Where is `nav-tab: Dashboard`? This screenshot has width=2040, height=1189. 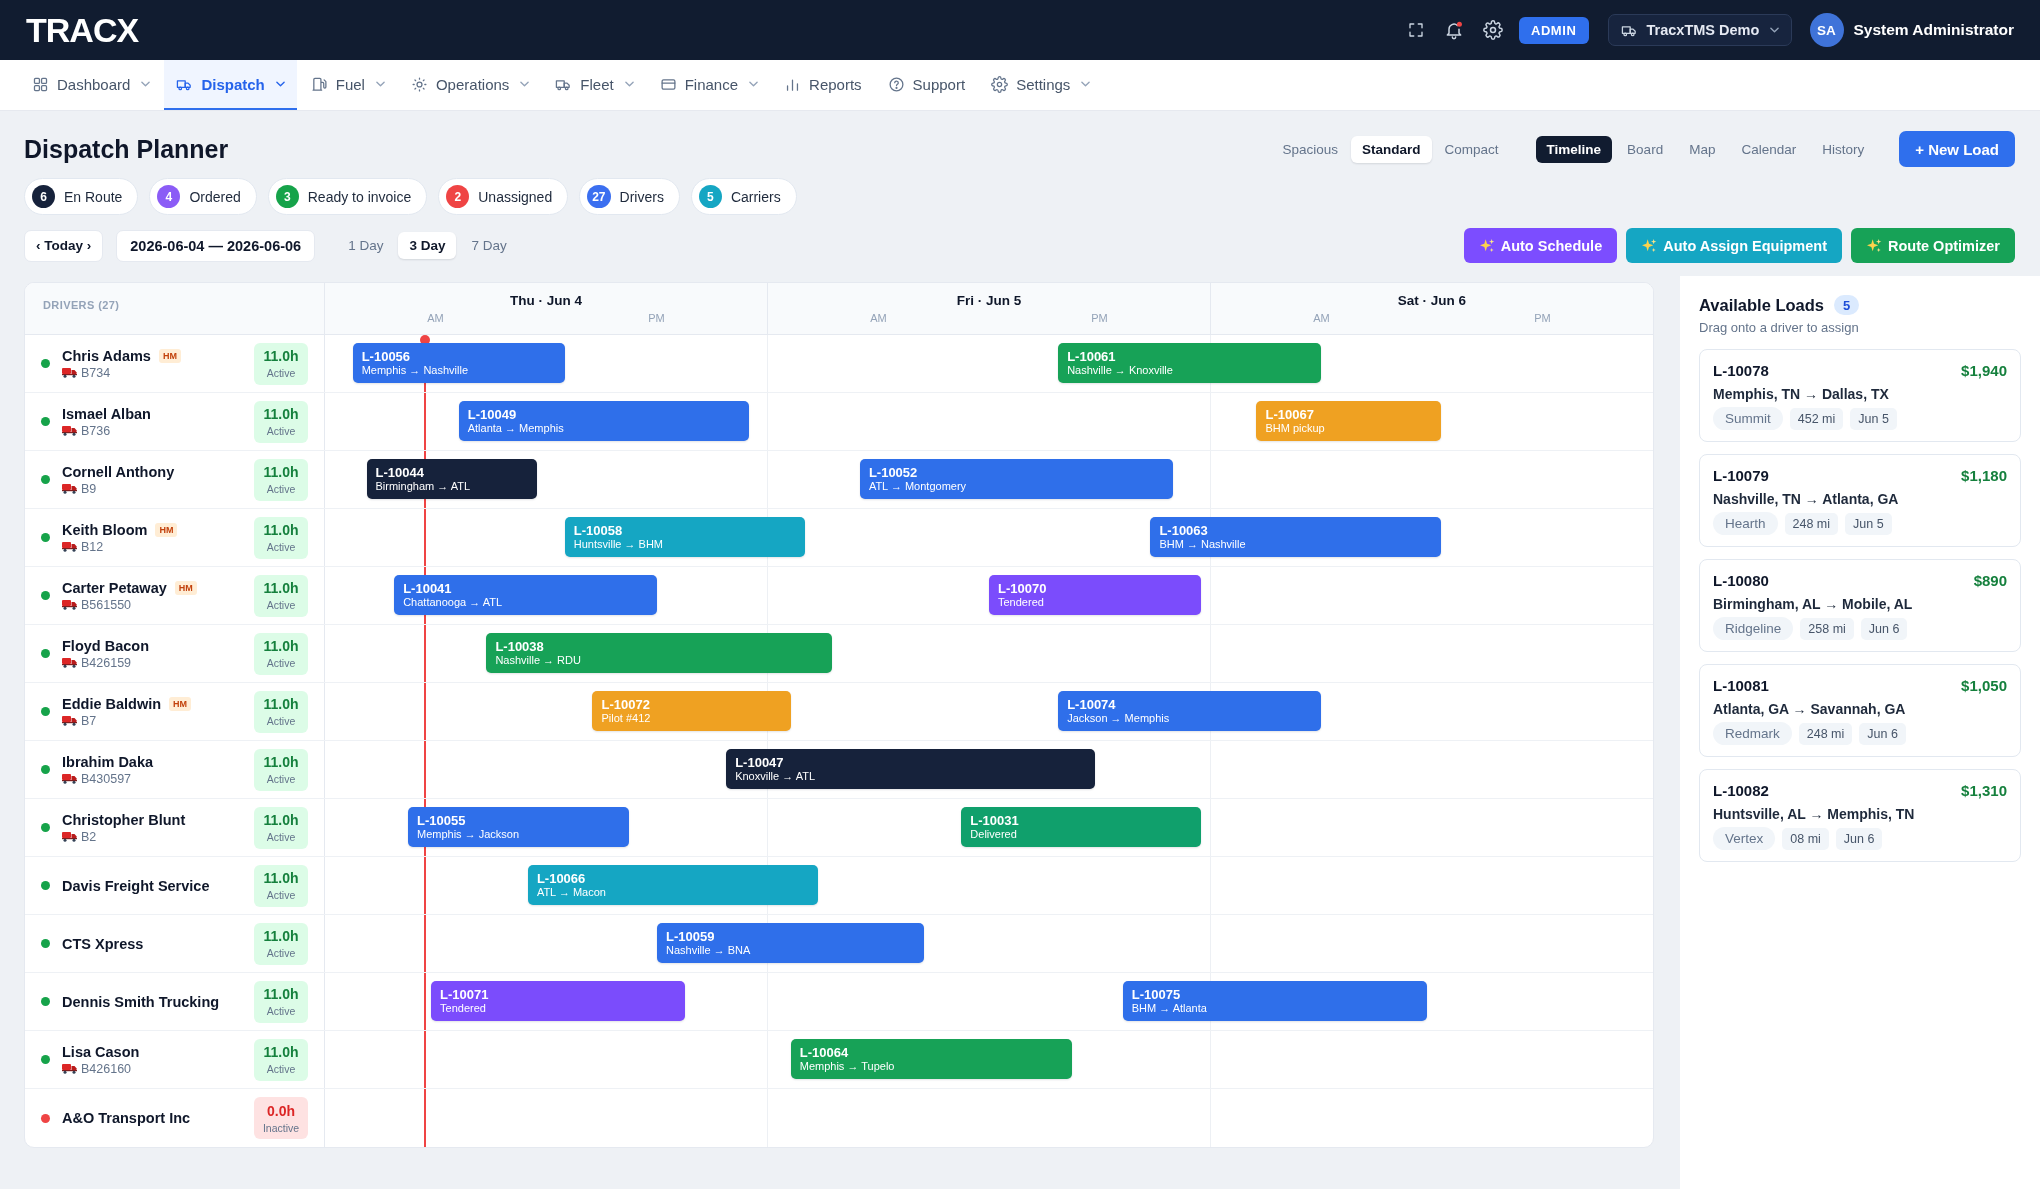 nav-tab: Dashboard is located at coordinates (91, 85).